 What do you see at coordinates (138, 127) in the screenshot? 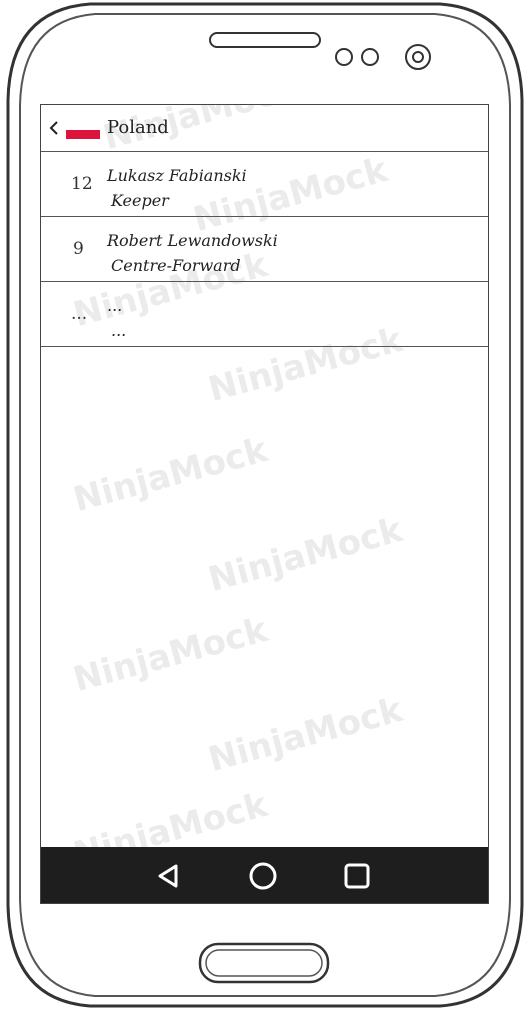
I see `page-title: Poland` at bounding box center [138, 127].